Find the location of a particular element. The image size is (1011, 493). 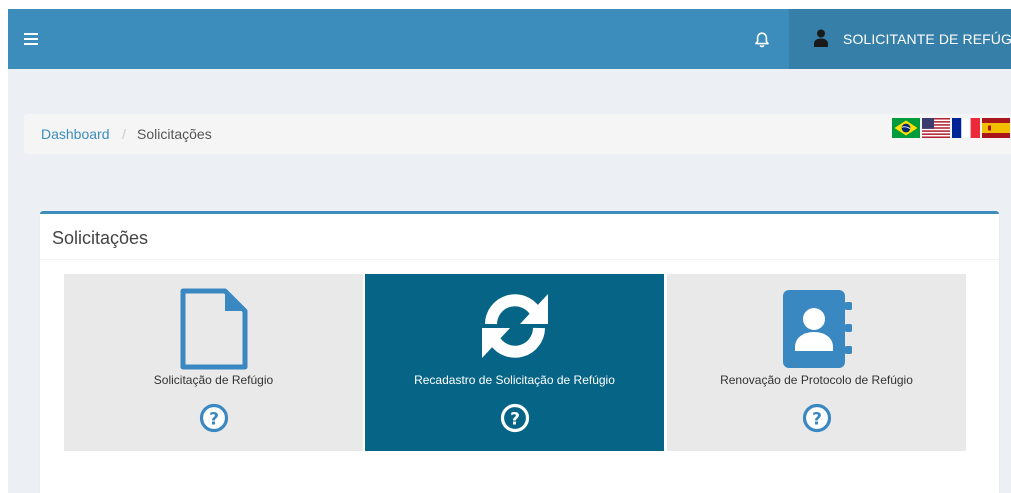

breadcrumb-dashboard-link: Dashboard is located at coordinates (75, 134).